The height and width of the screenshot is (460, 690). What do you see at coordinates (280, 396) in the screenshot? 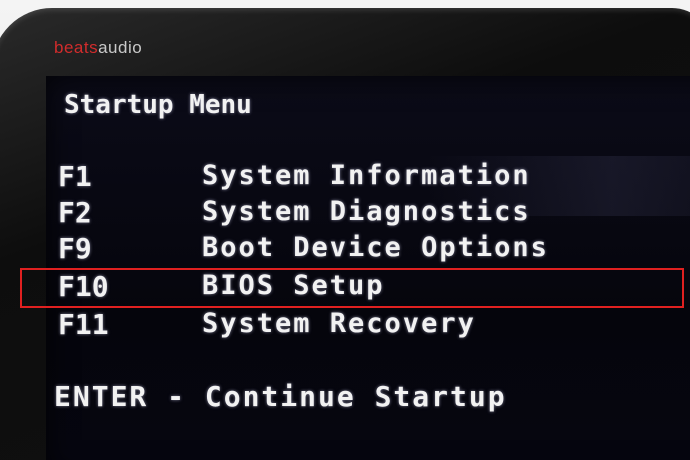
I see `enter-continue-startup: ENTER - Continue Startup` at bounding box center [280, 396].